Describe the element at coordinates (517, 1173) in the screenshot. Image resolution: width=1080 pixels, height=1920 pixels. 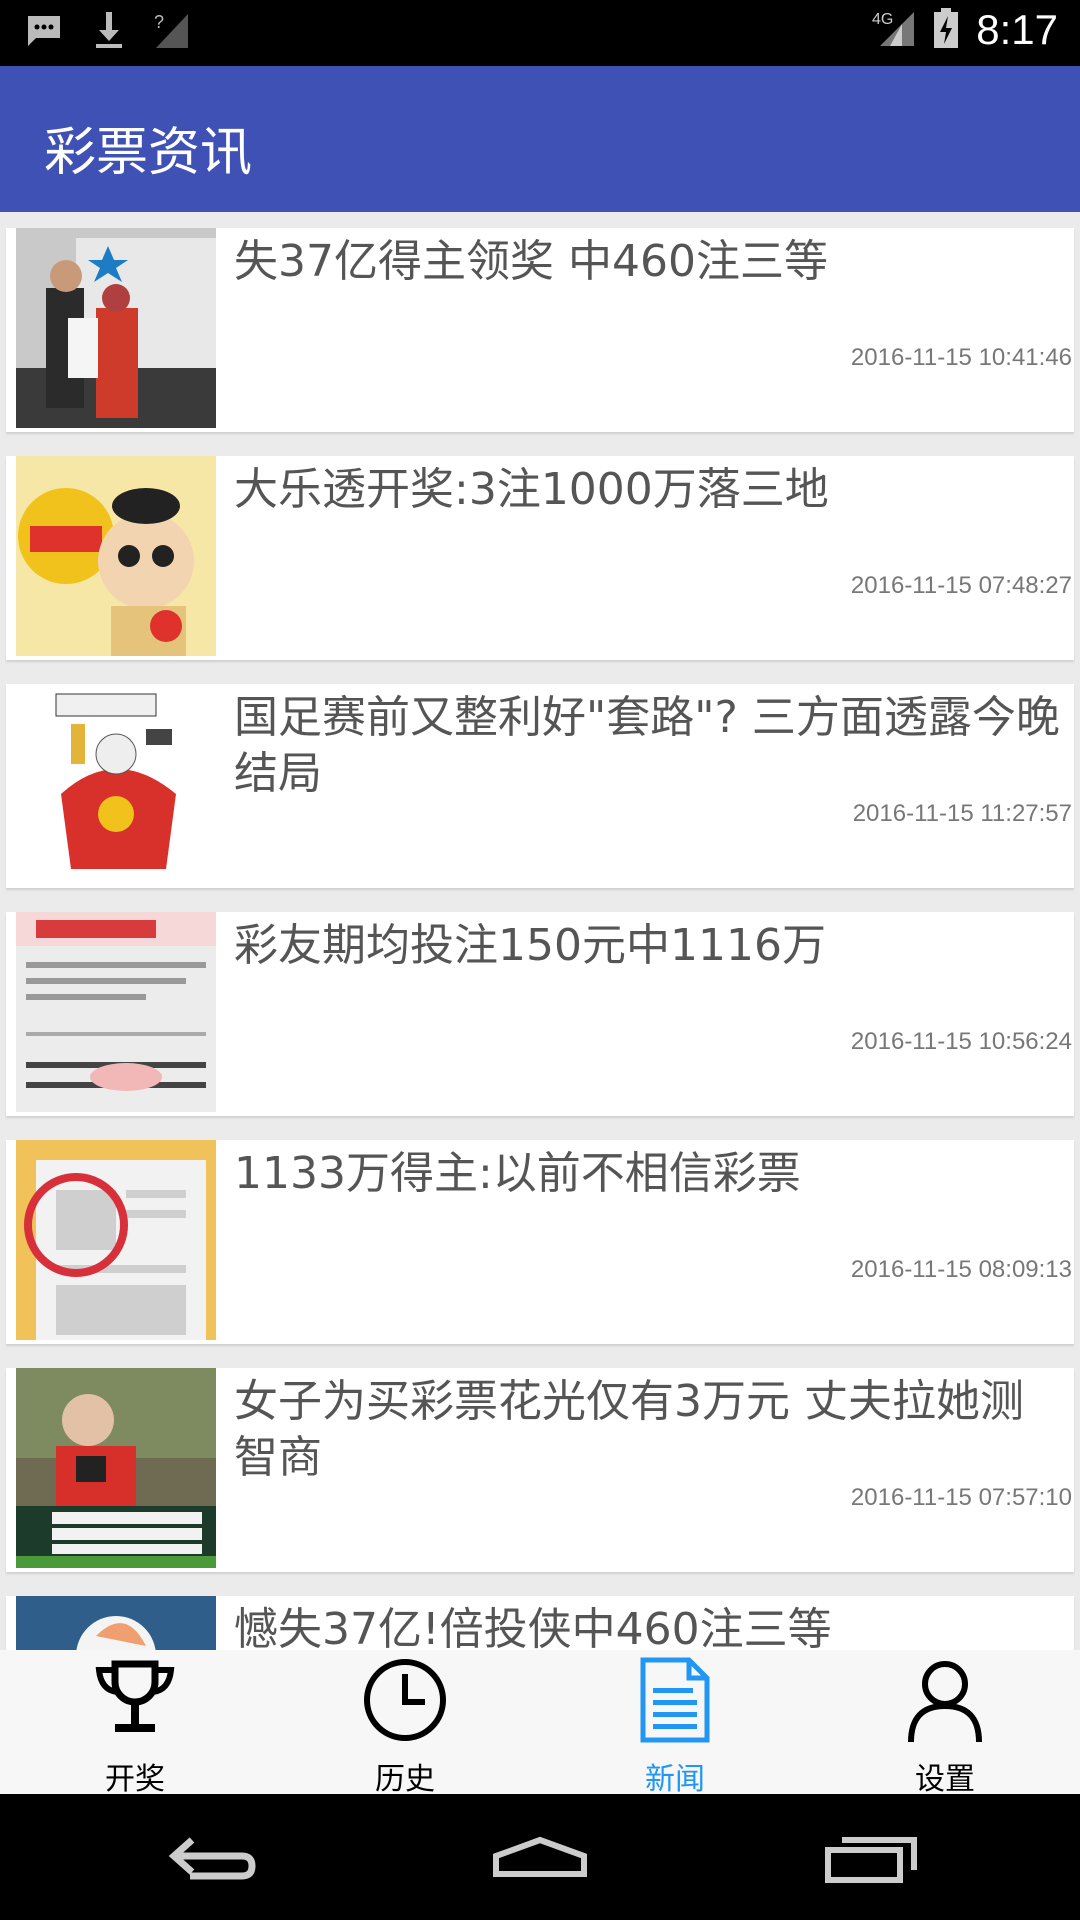
I see `news-title: 1133万得主:以前不相信彩票` at that location.